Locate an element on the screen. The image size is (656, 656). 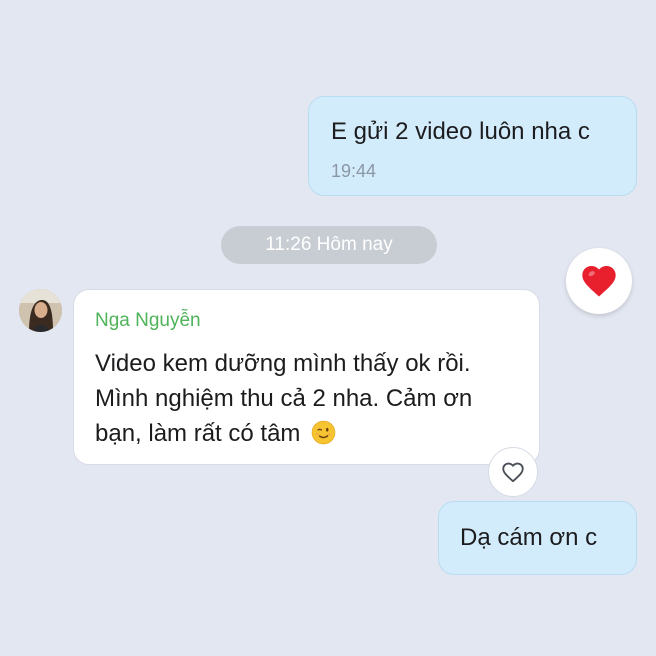
message-text: E gửi 2 video luôn nha c is located at coordinates (460, 131).